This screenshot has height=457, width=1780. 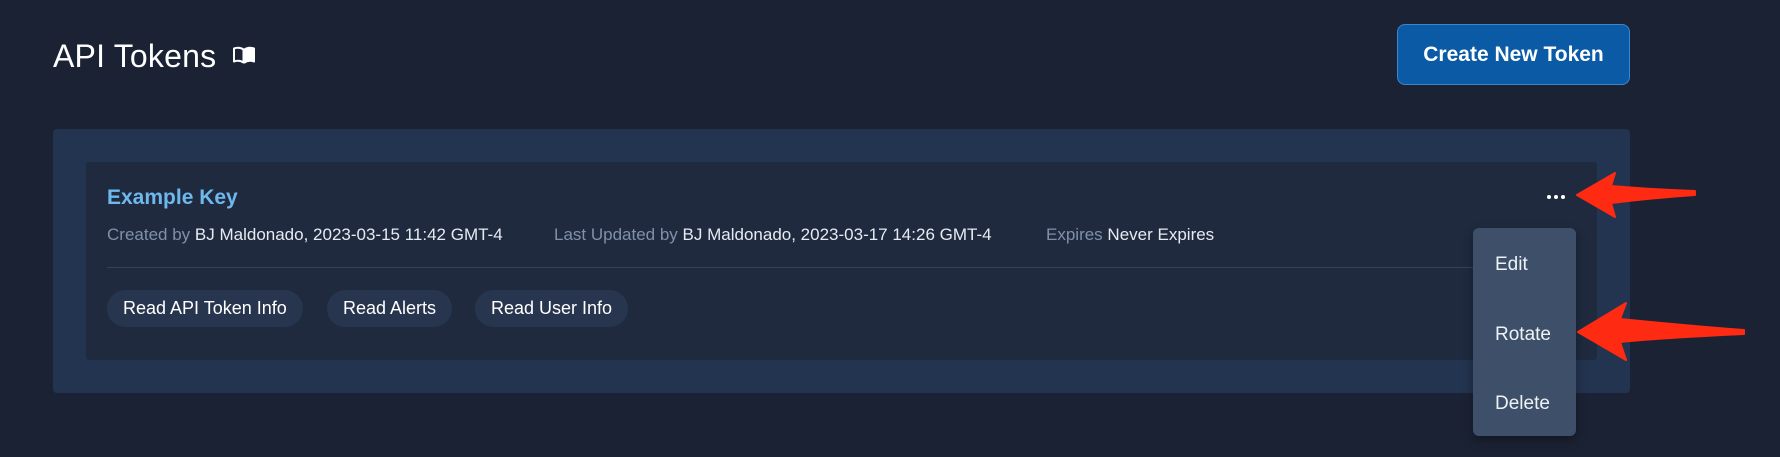 I want to click on created-by-value: BJ Maldonado, 2023-03-15 11:42 GMT-4, so click(x=348, y=234).